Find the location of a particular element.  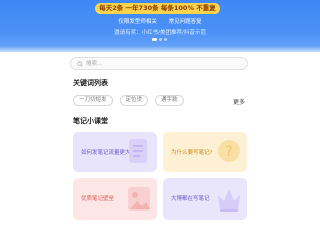

note-card-quality: 优质笔记壁垒 is located at coordinates (115, 199).